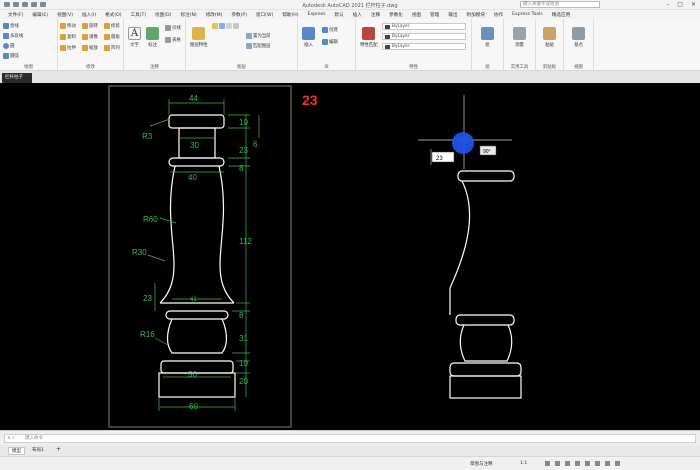 The width and height of the screenshot is (700, 470). I want to click on paste-button: 粘贴, so click(549, 37).